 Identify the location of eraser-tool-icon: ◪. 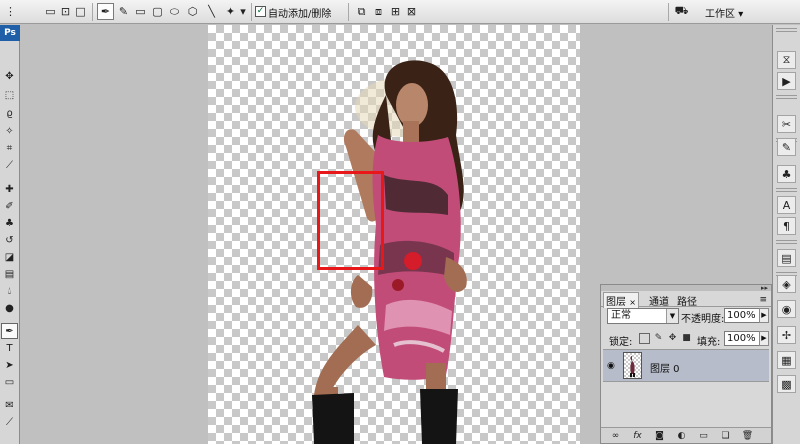
(9, 257).